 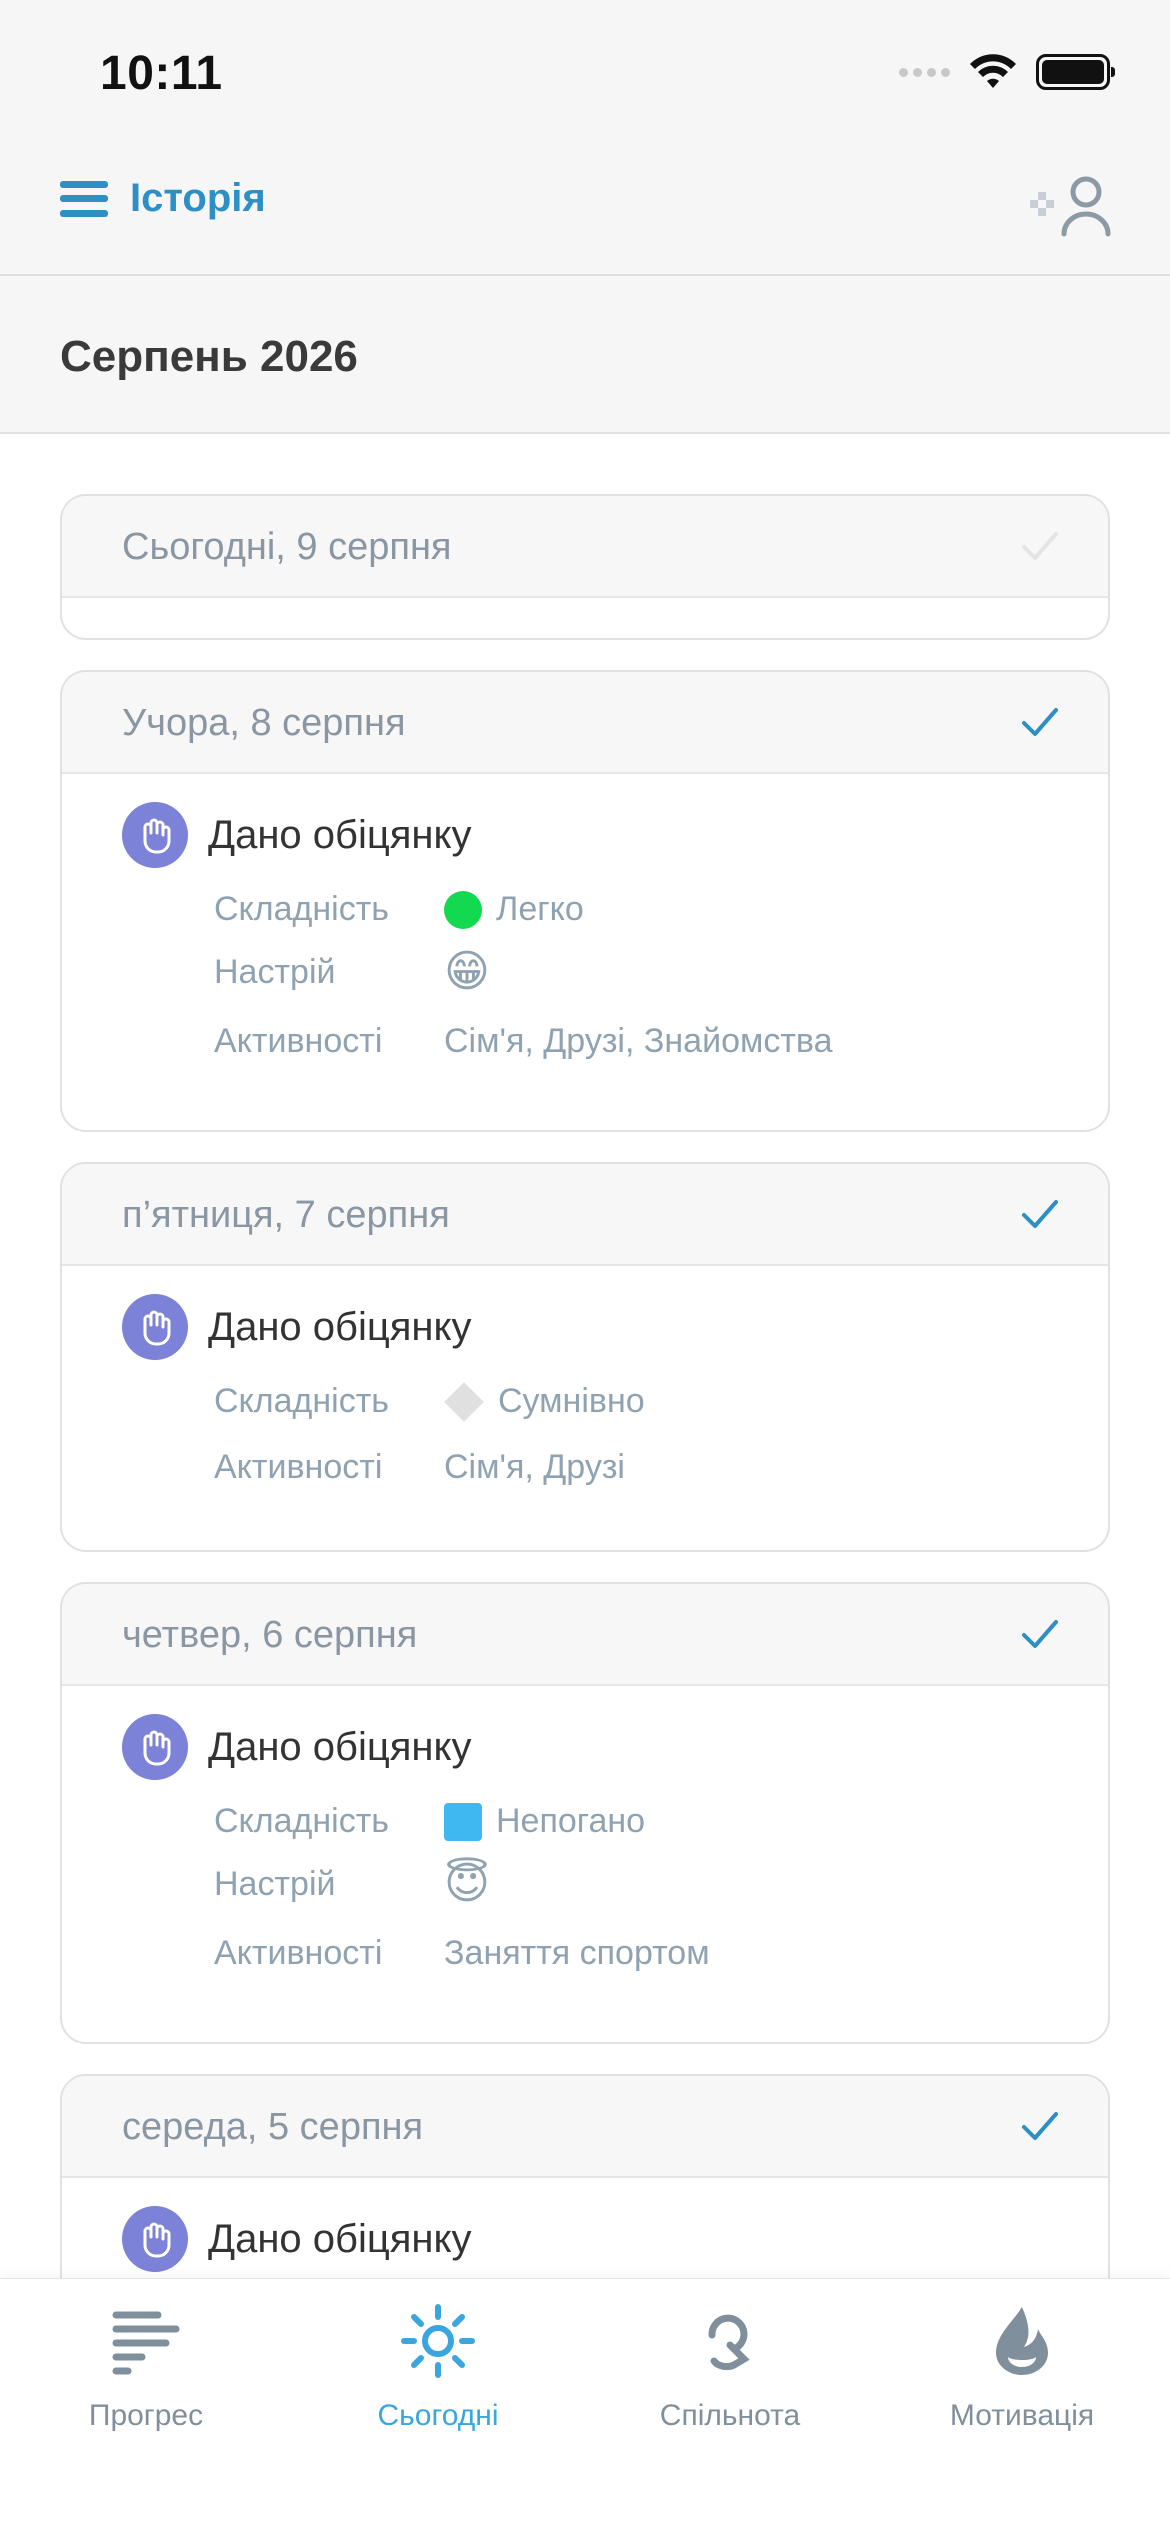 What do you see at coordinates (467, 971) in the screenshot?
I see `mood-grinning-icon: 😁` at bounding box center [467, 971].